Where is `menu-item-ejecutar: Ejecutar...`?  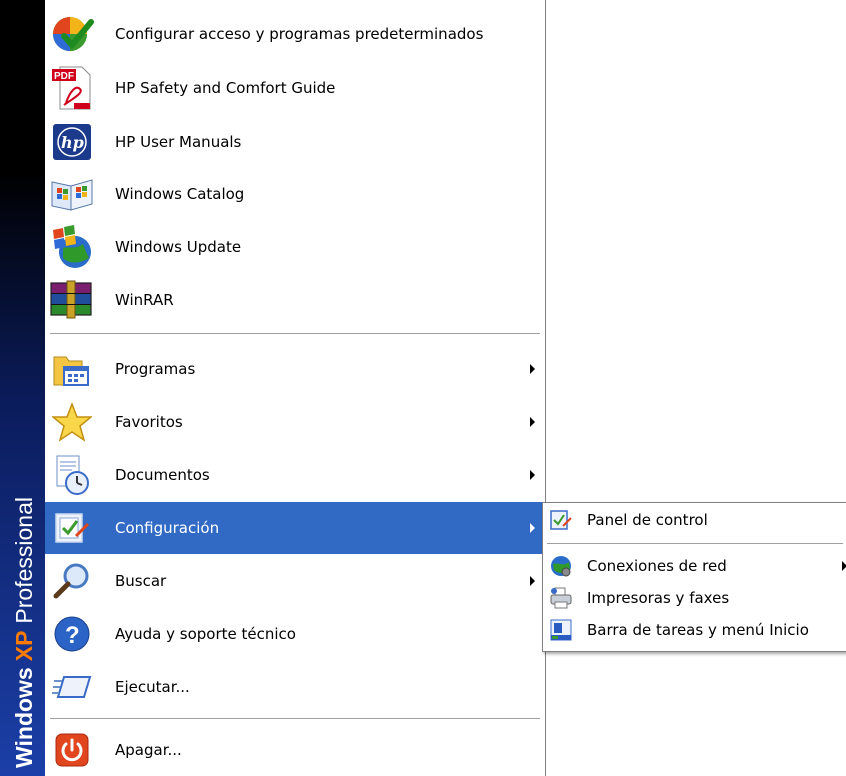
menu-item-ejecutar: Ejecutar... is located at coordinates (294, 687).